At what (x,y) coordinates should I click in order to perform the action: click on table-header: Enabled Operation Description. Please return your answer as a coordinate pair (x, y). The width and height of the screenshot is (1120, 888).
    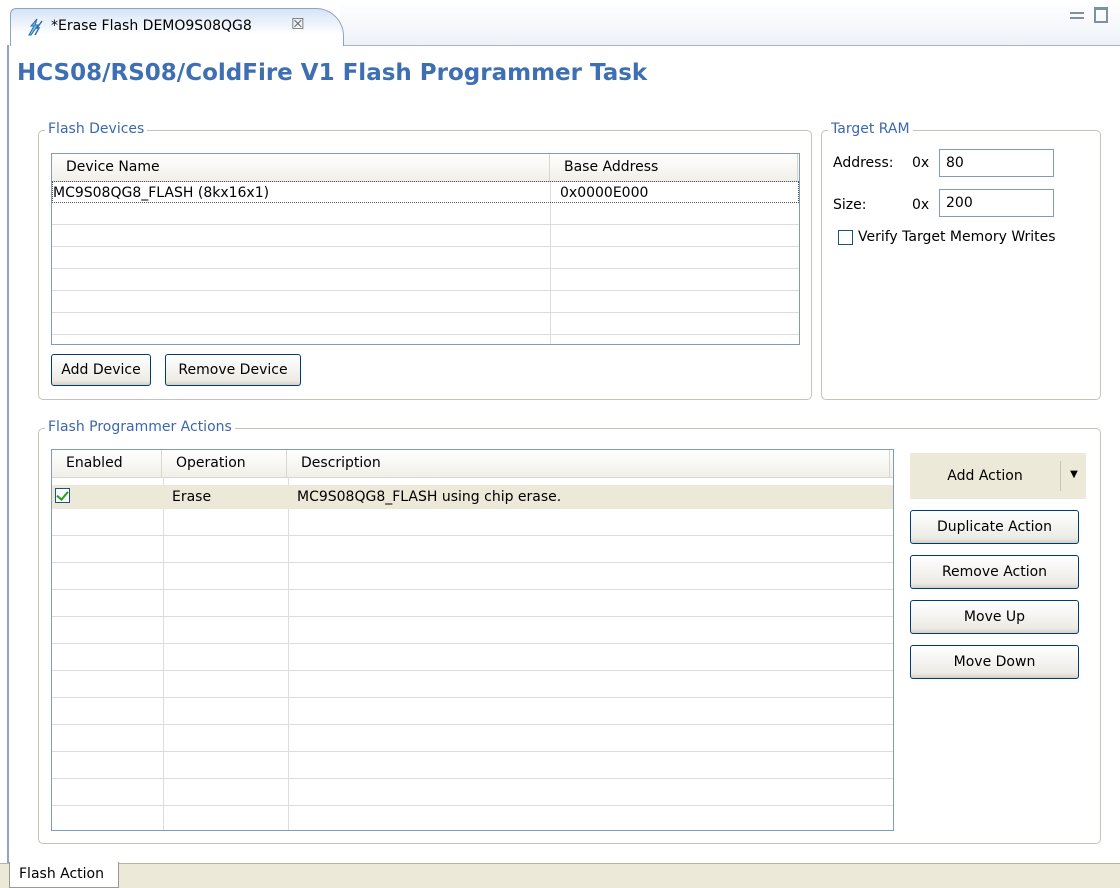
    Looking at the image, I should click on (472, 464).